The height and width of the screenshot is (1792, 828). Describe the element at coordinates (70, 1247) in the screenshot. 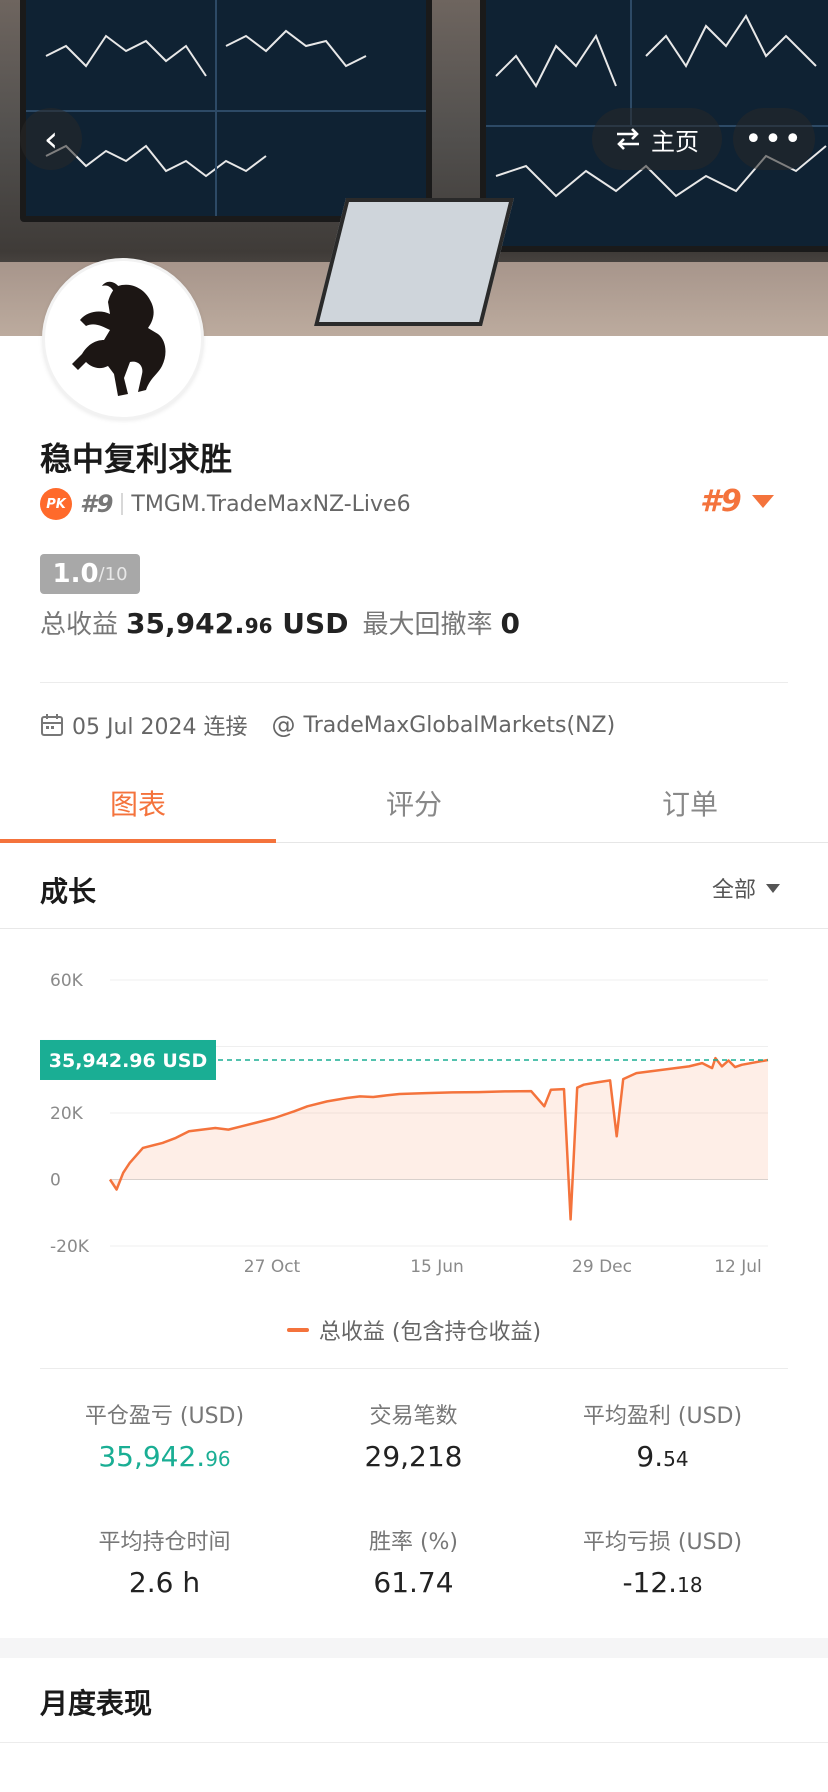

I see `y-tick-label: -20K` at that location.